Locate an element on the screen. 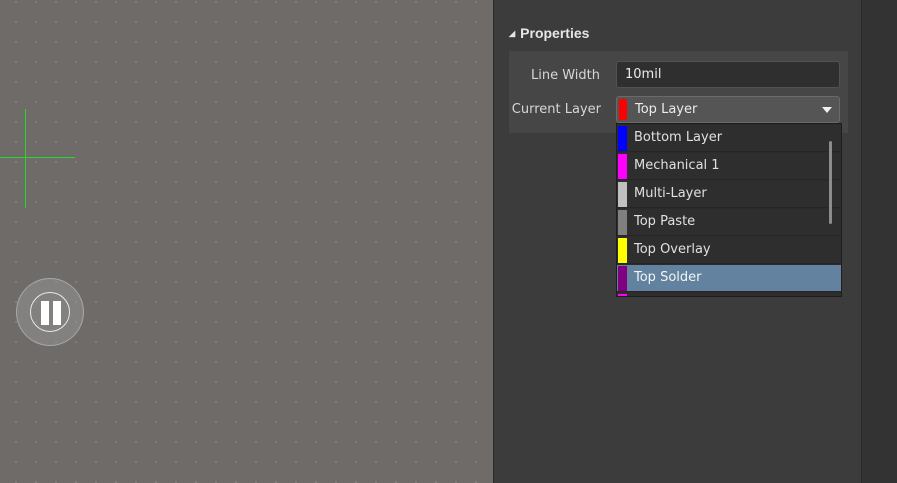  pause-ring is located at coordinates (50, 312).